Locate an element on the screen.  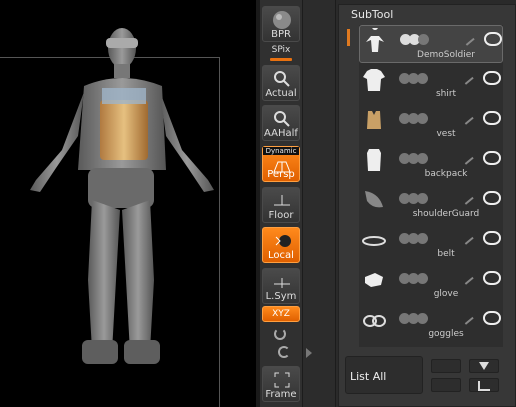
spix-slider-track is located at coordinates (281, 59).